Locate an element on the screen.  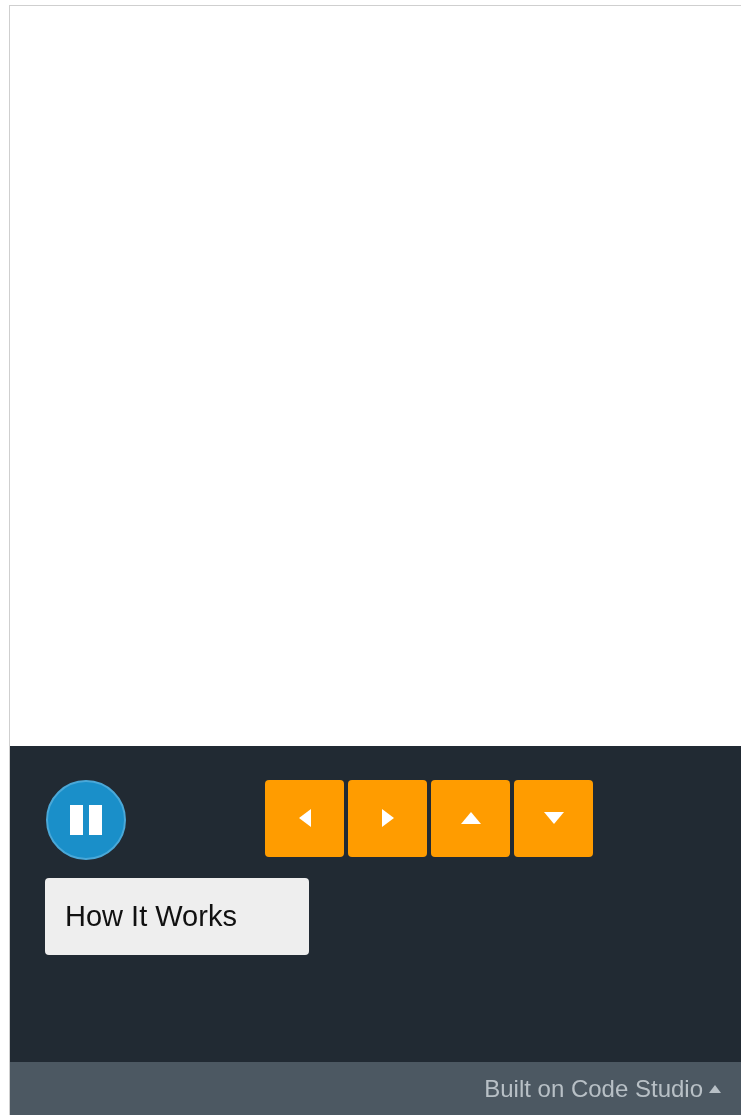
up-arrow-button is located at coordinates (470, 818).